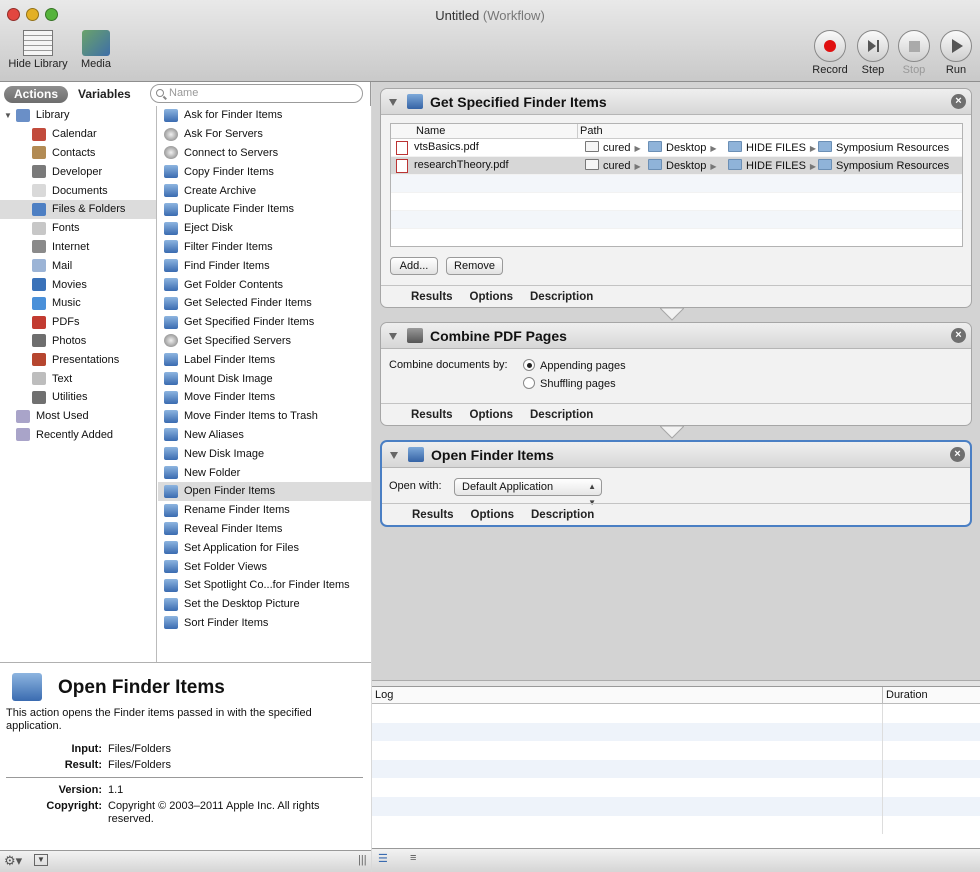 The width and height of the screenshot is (980, 872). Describe the element at coordinates (208, 228) in the screenshot. I see `action-list-item-label: Eject Disk` at that location.